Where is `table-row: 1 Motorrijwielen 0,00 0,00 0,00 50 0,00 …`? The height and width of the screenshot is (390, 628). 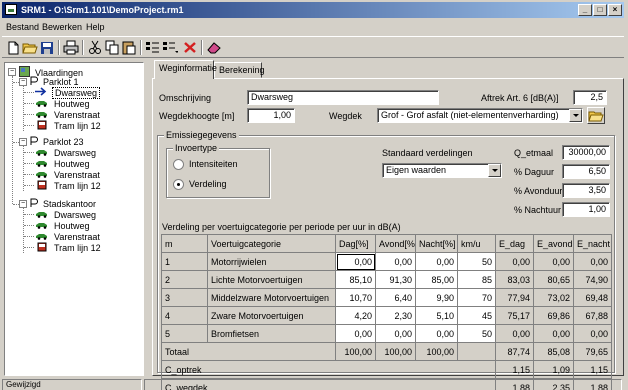 table-row: 1 Motorrijwielen 0,00 0,00 0,00 50 0,00 … is located at coordinates (386, 261).